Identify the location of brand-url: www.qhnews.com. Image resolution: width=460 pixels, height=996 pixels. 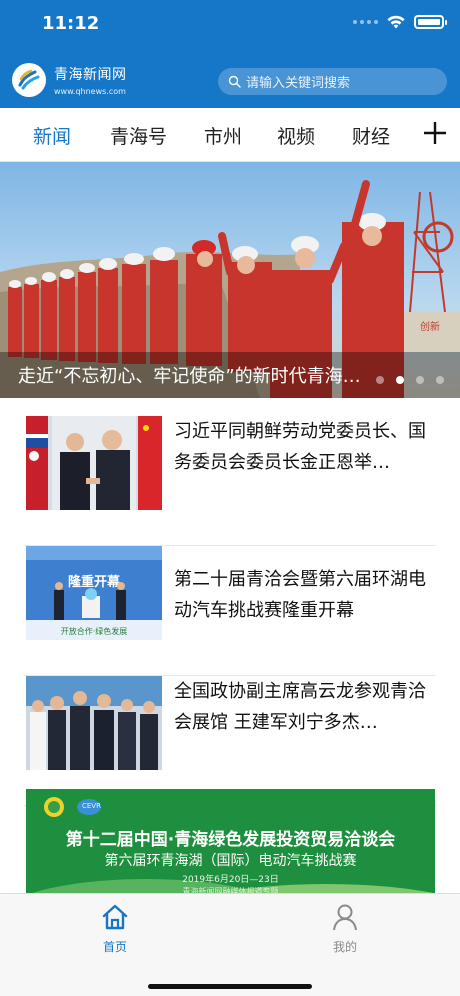
(90, 91).